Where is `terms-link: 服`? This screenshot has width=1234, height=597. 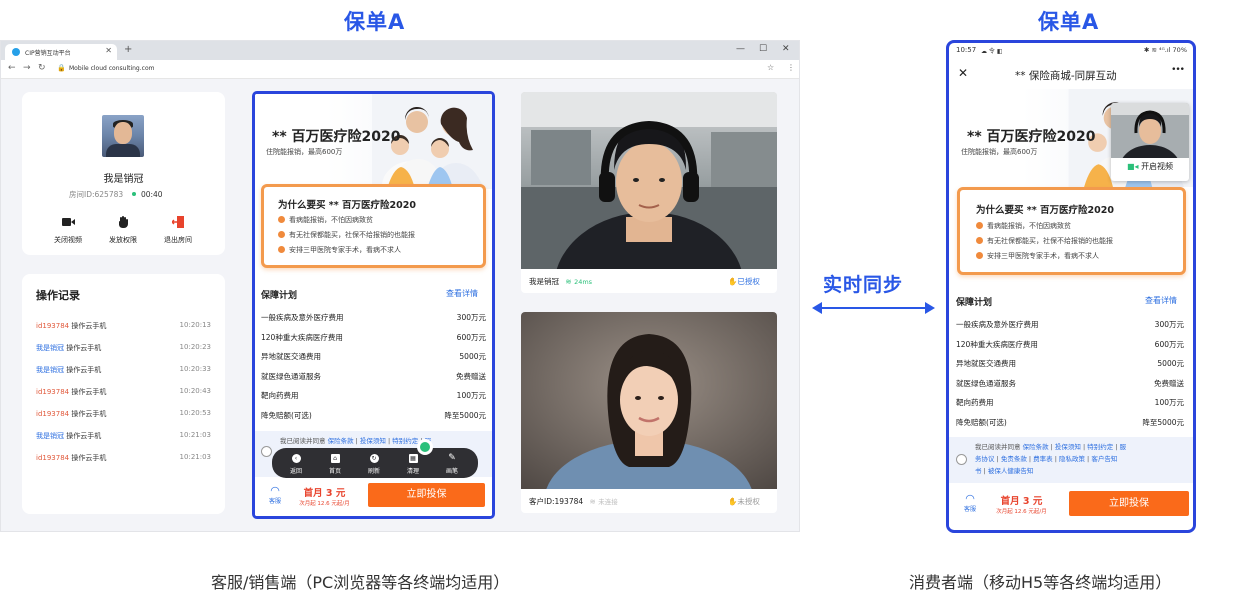 terms-link: 服 is located at coordinates (1123, 447).